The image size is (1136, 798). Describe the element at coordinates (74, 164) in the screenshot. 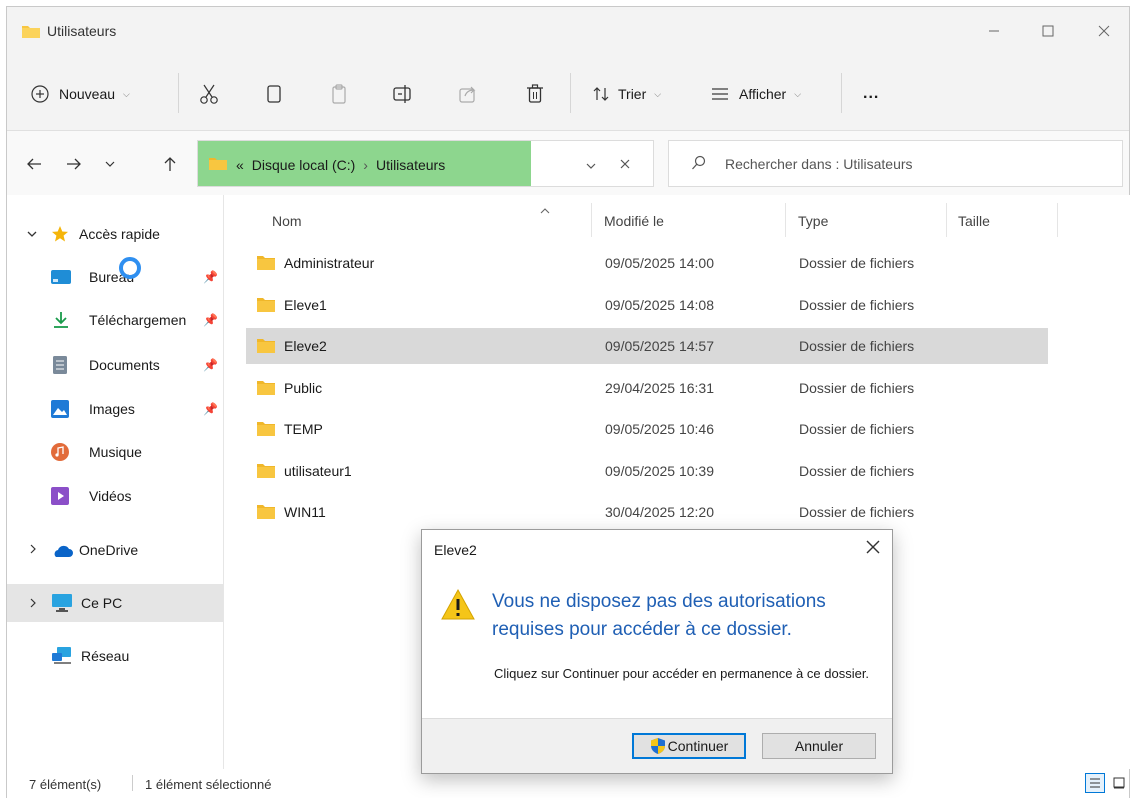

I see `forward-button` at that location.